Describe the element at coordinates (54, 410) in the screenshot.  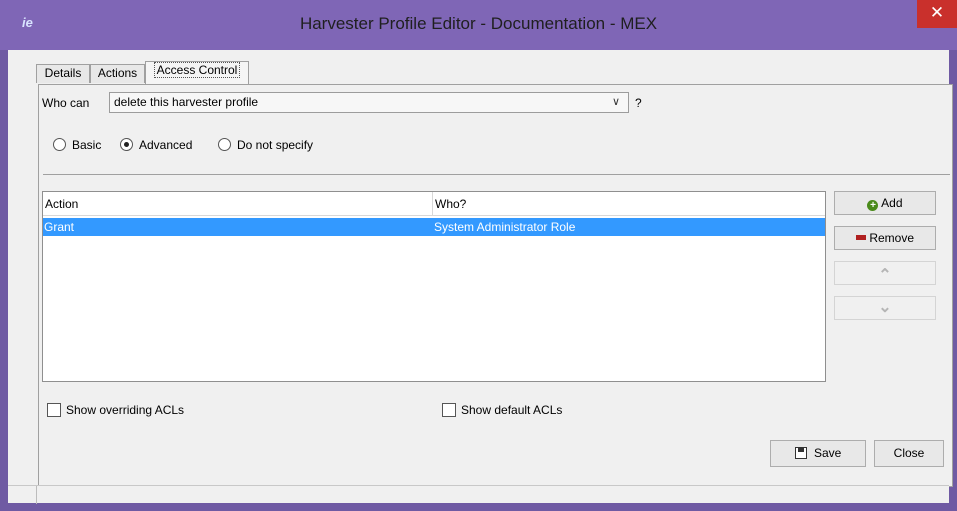
I see `show-overriding-acls-checkbox` at that location.